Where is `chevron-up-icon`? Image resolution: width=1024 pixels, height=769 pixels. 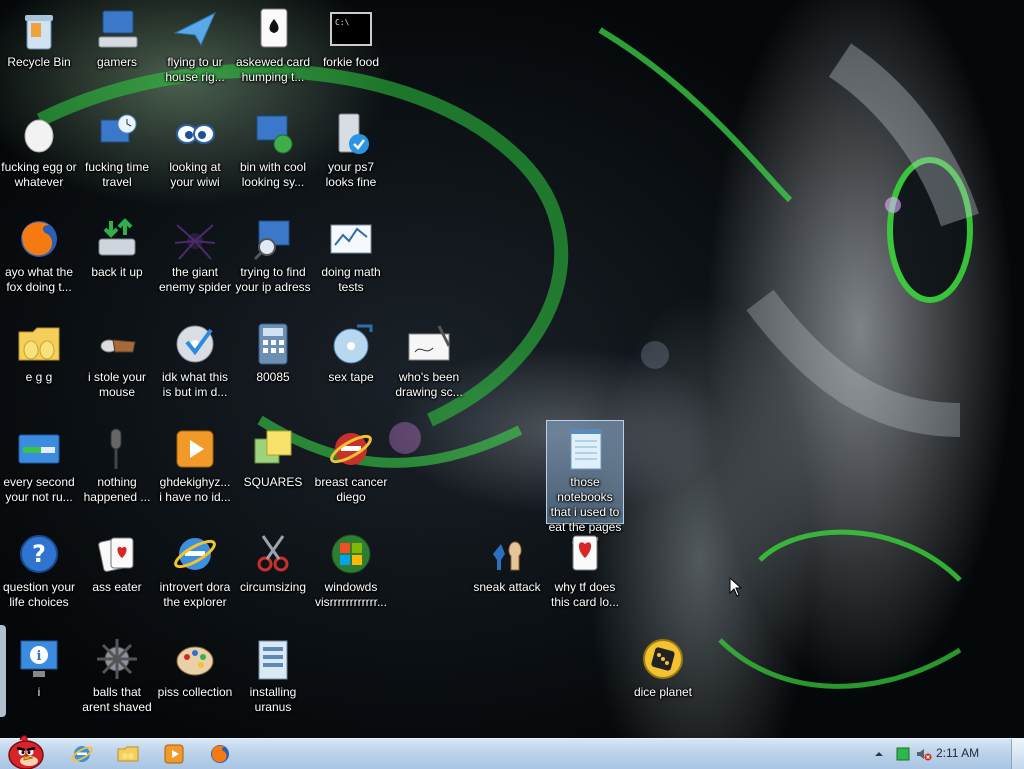 chevron-up-icon is located at coordinates (879, 754).